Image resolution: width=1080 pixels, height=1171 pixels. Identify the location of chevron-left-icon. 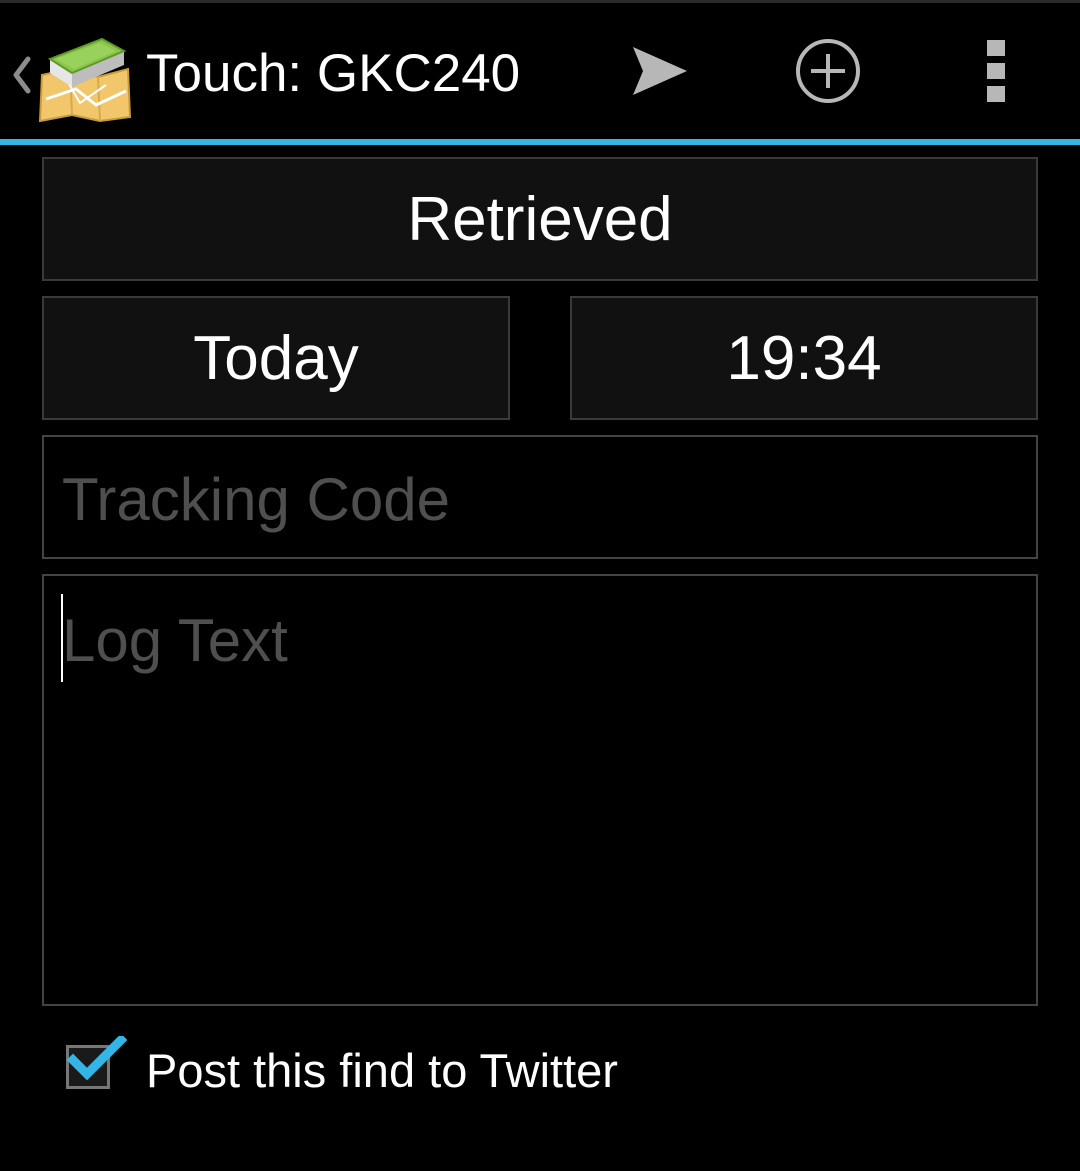
(22, 75).